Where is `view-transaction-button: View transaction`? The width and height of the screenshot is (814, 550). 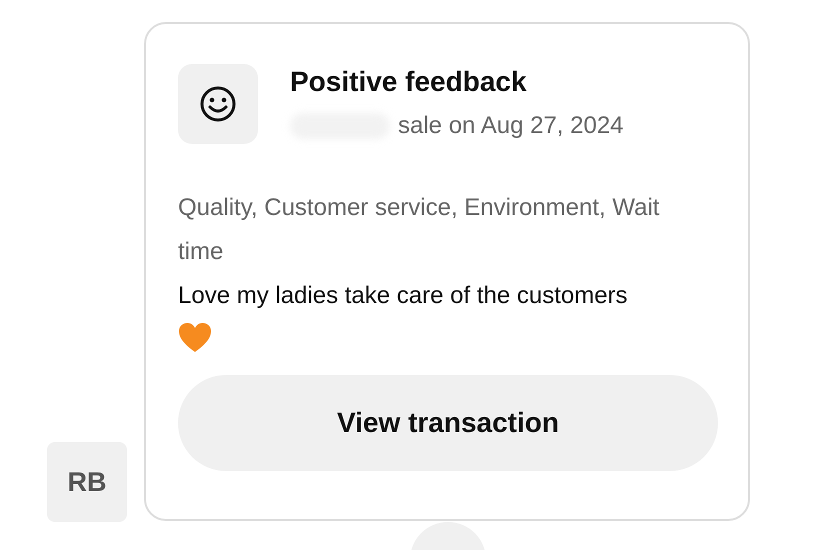 view-transaction-button: View transaction is located at coordinates (448, 423).